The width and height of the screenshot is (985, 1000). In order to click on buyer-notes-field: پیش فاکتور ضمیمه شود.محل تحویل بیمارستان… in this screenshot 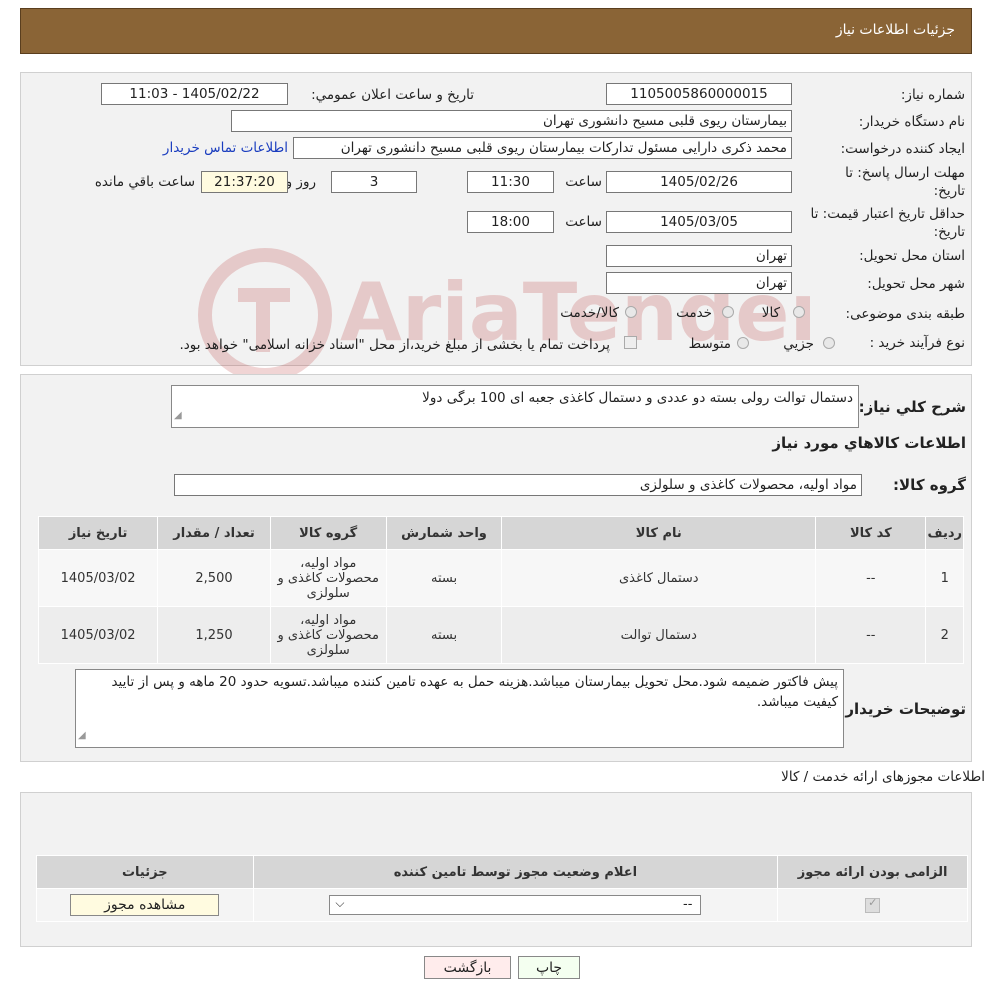, I will do `click(459, 708)`.